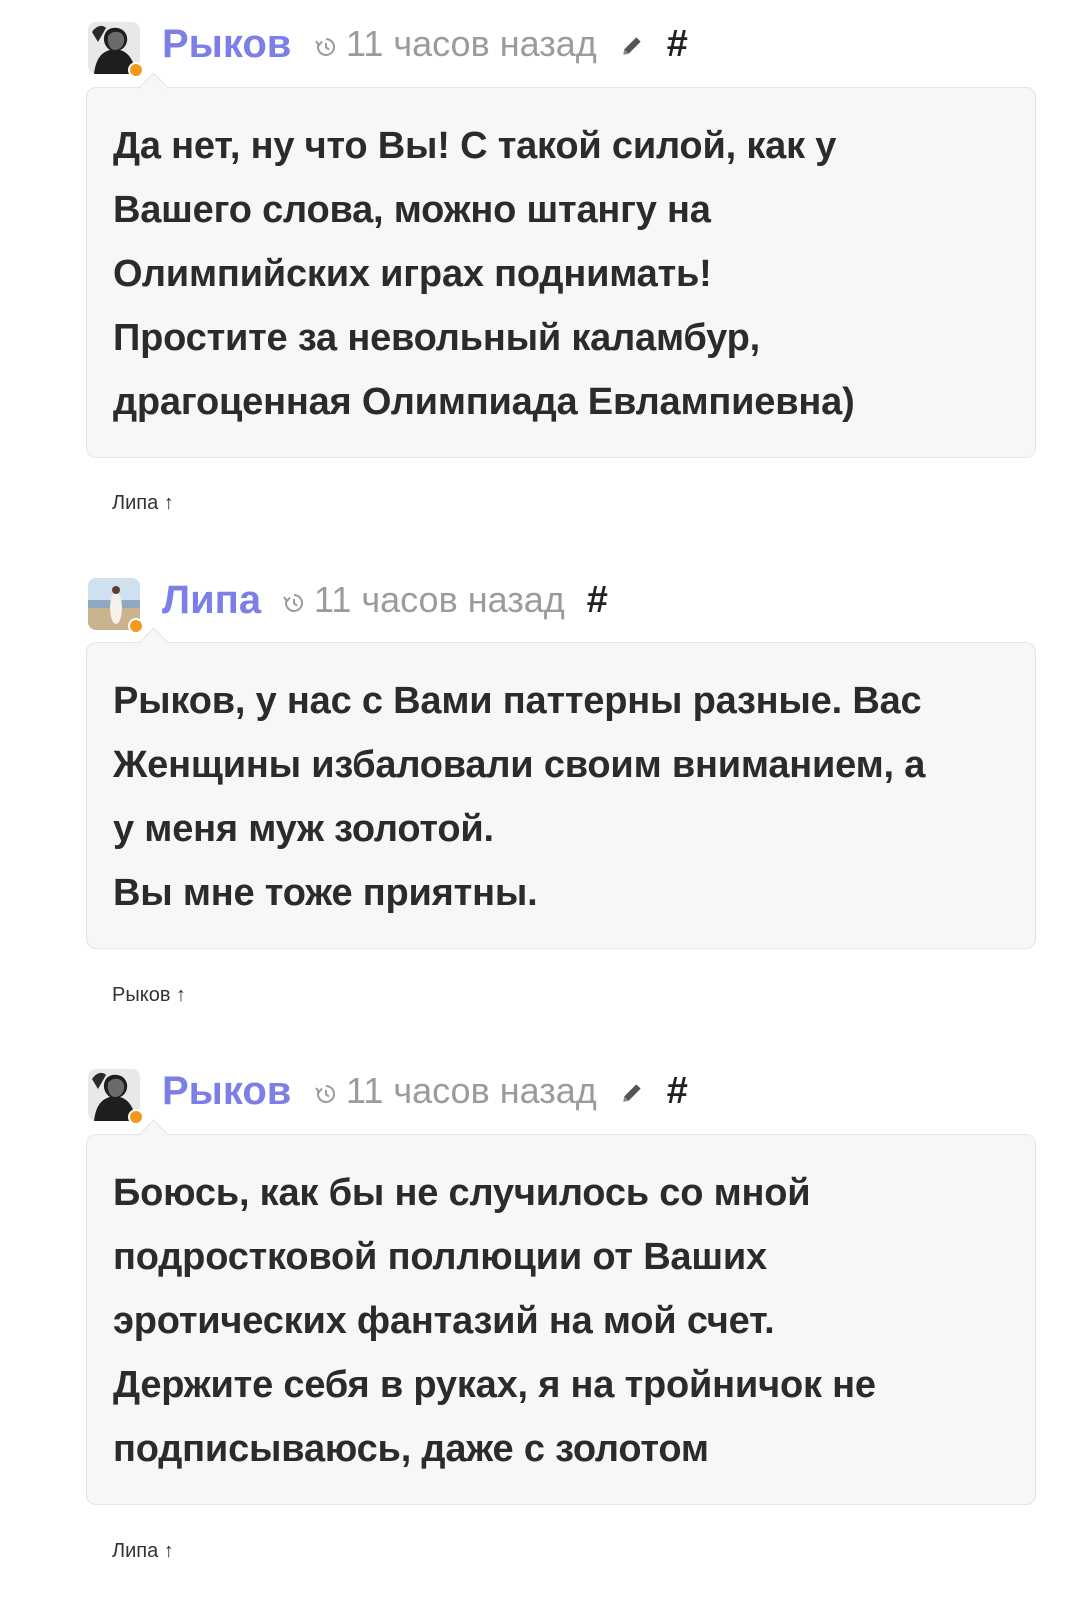  I want to click on author-name: Липа, so click(211, 600).